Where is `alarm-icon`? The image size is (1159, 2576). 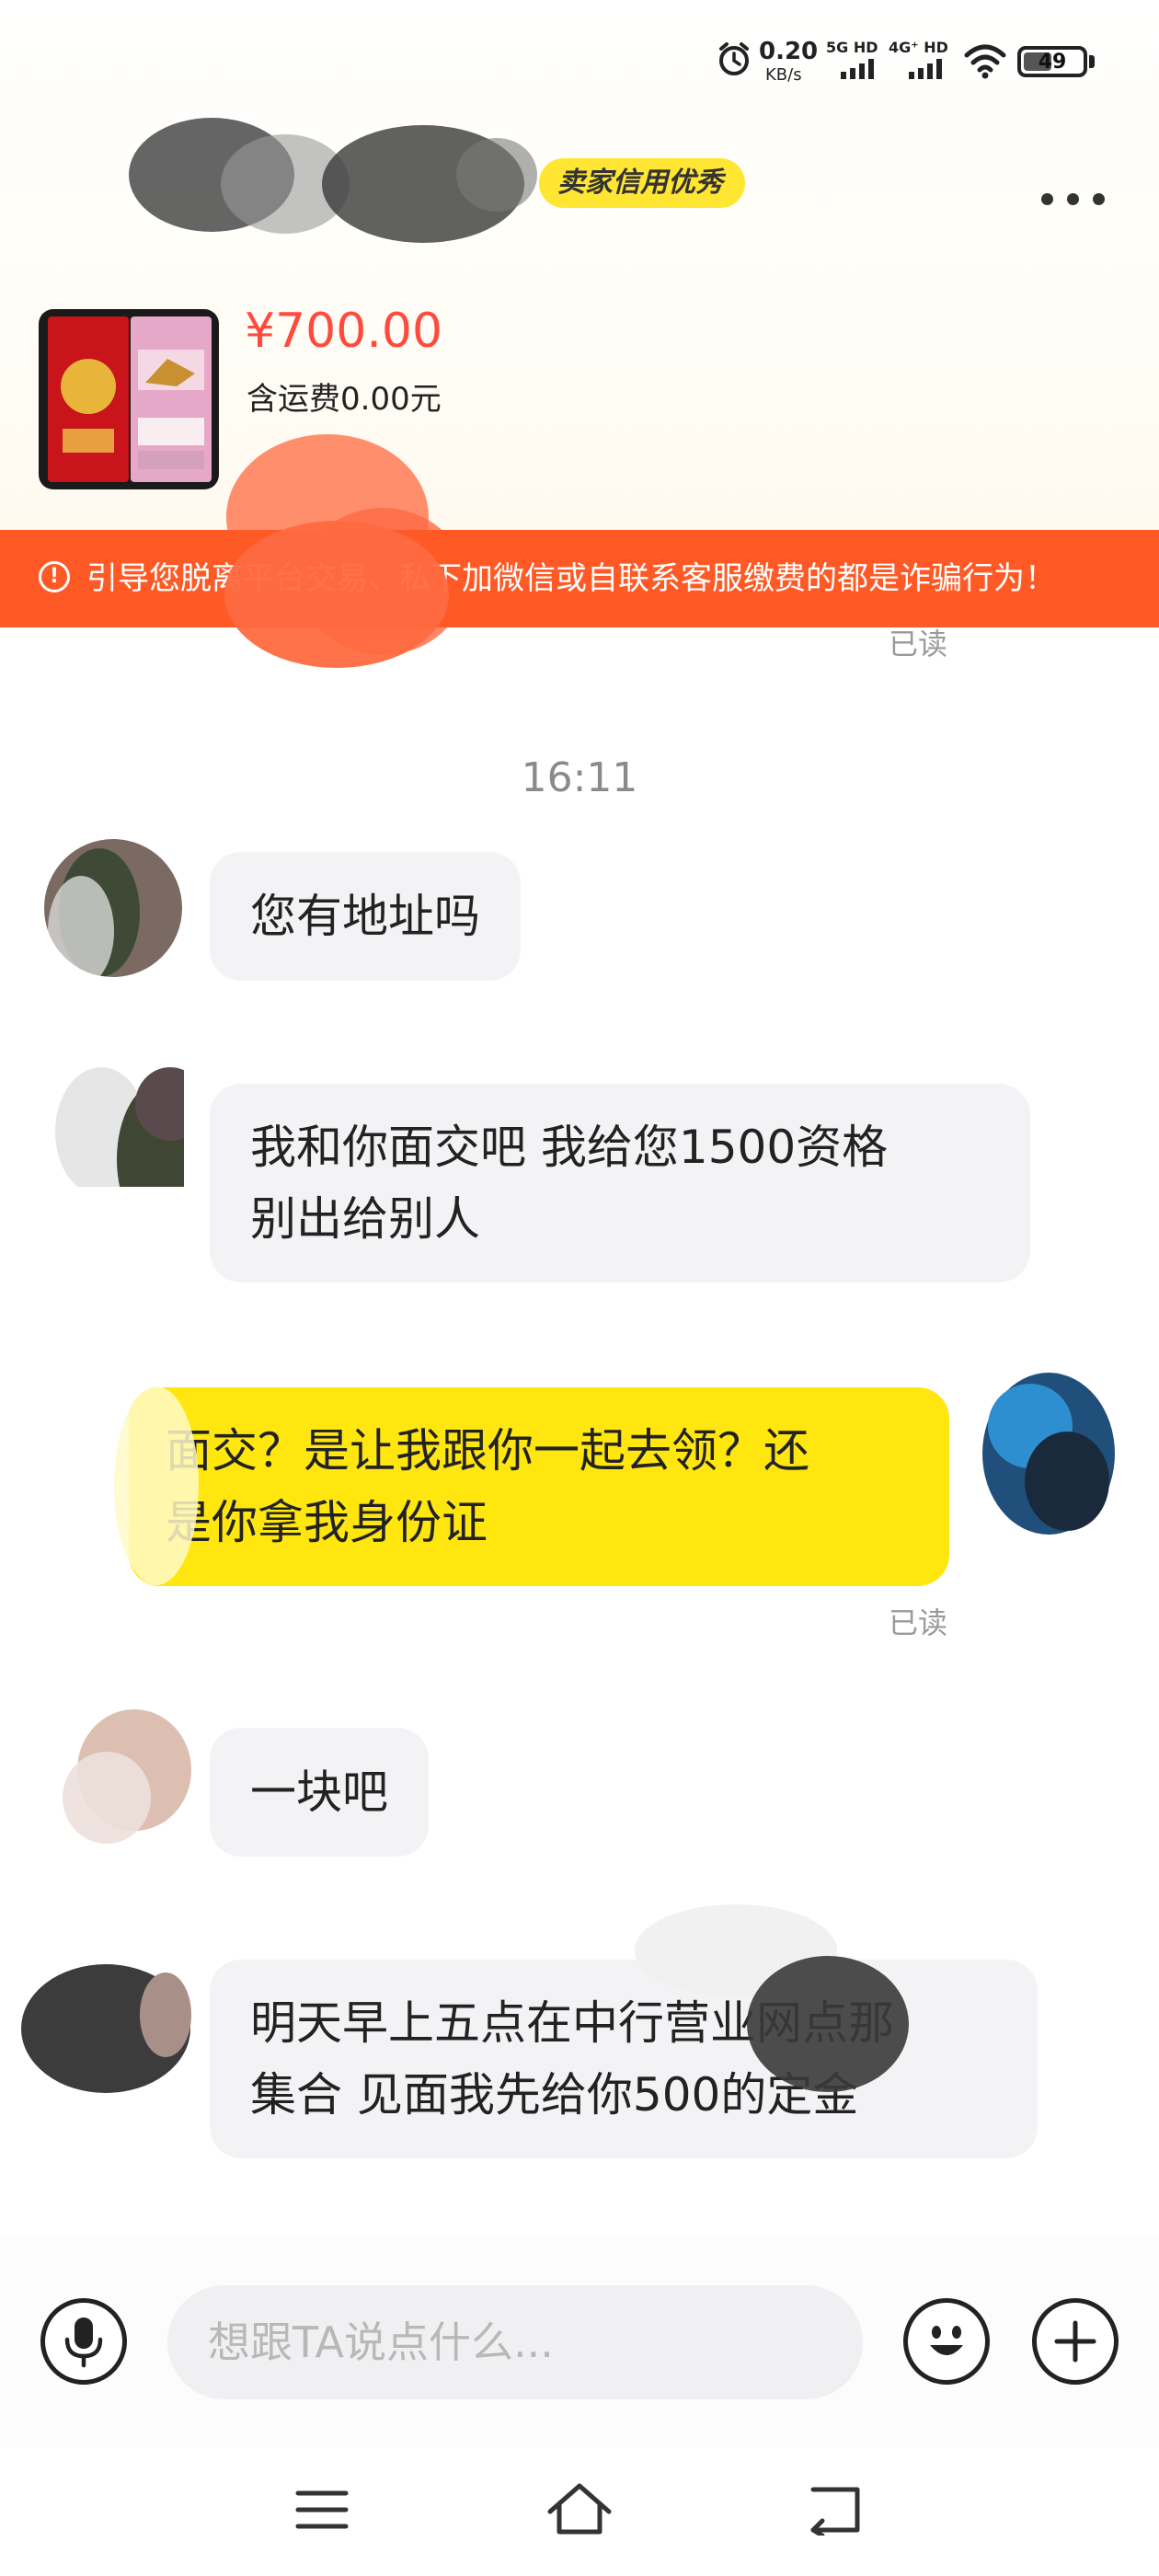 alarm-icon is located at coordinates (734, 58).